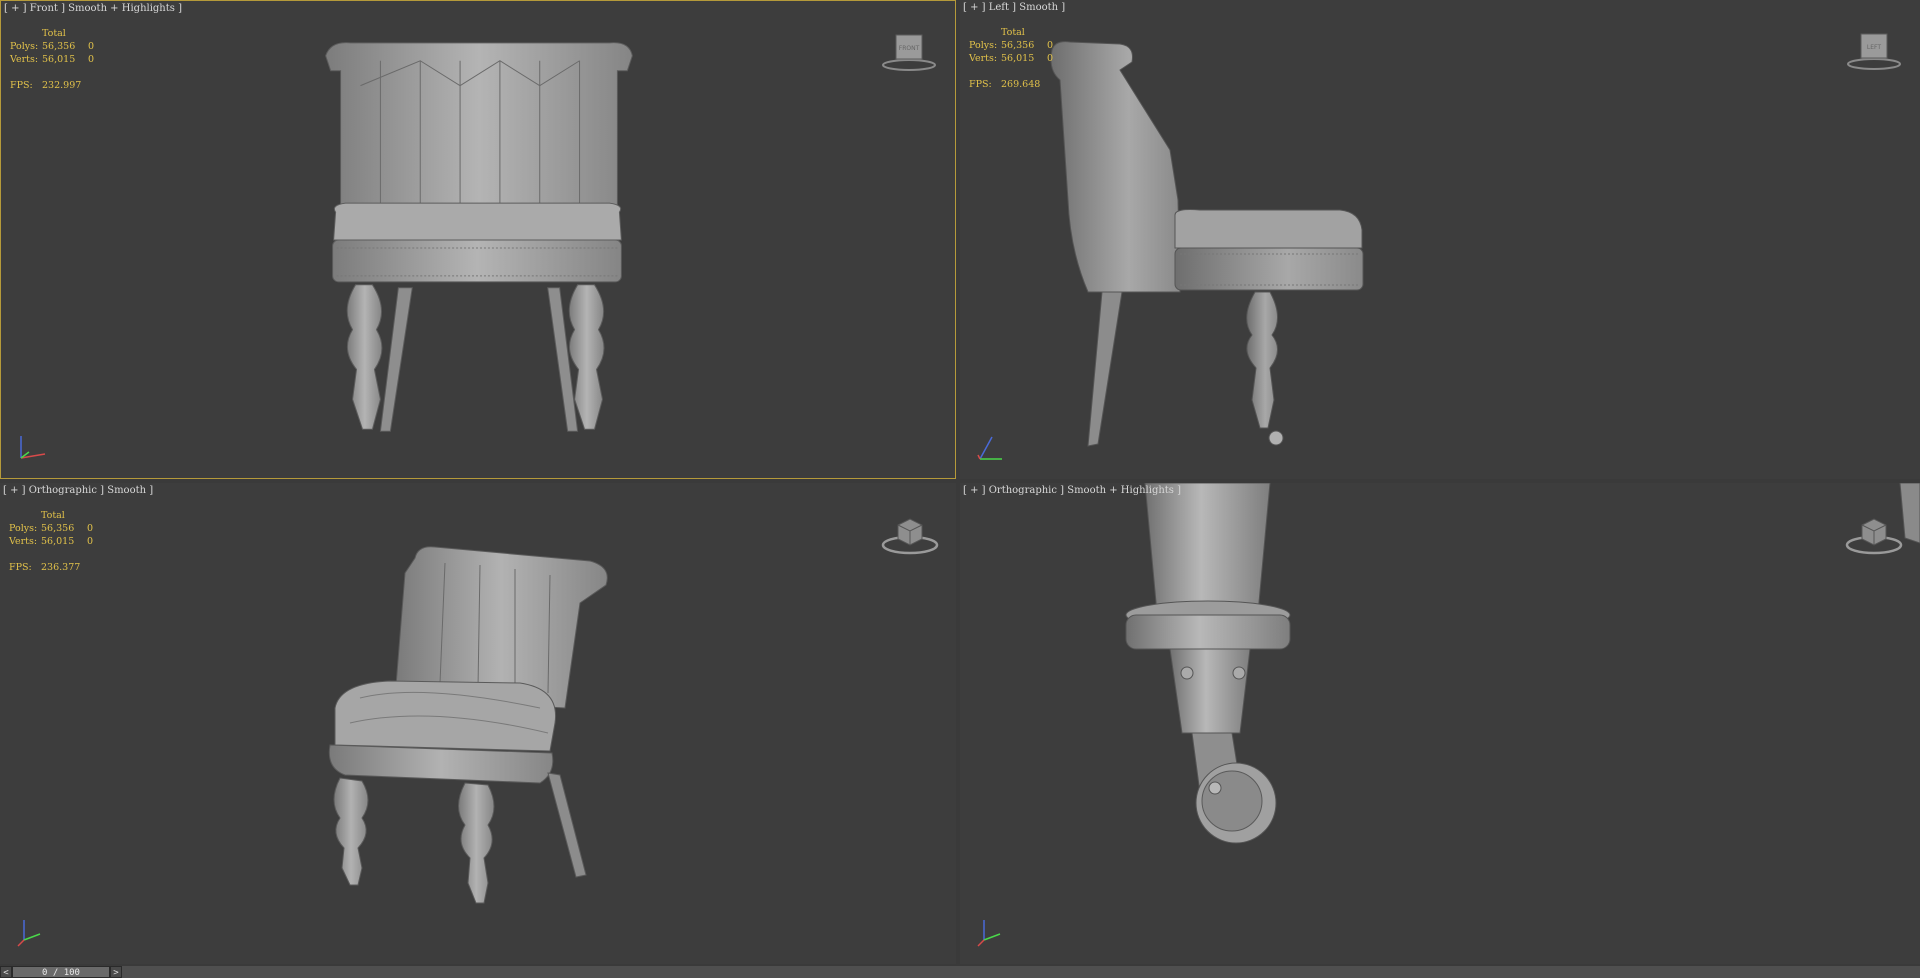 This screenshot has height=978, width=1920. I want to click on prev-frame-button: <, so click(6, 972).